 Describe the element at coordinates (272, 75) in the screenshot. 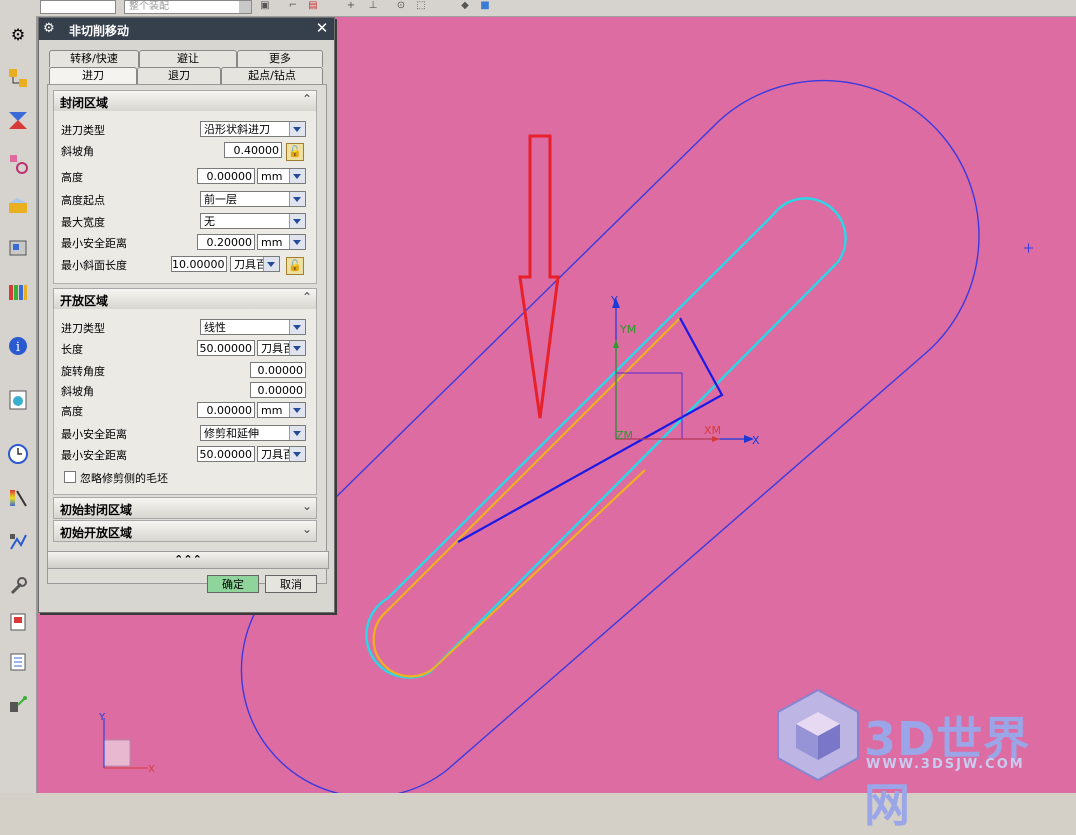

I see `tab-start-drill-points: 起点/钻点` at that location.